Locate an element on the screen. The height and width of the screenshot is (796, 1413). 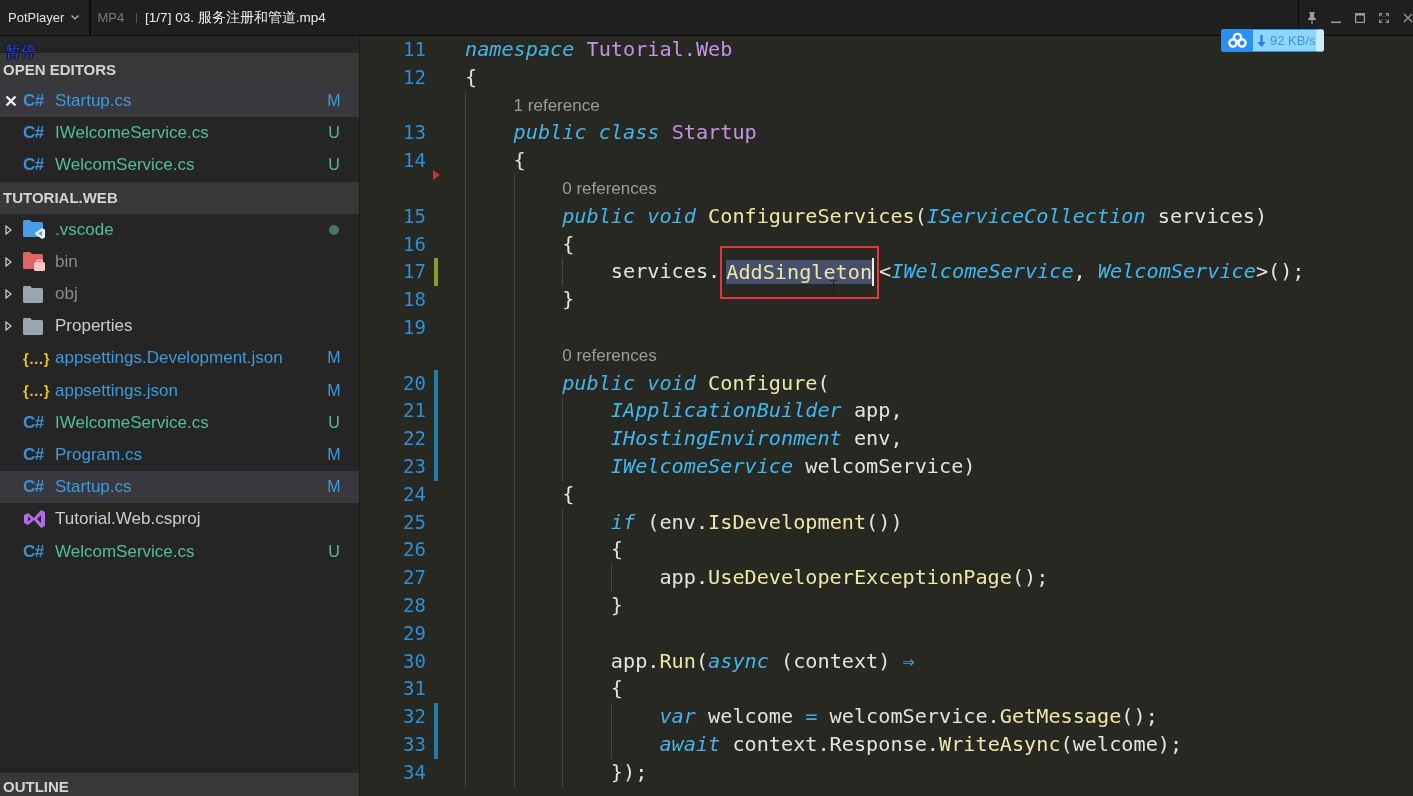
maximize-icon is located at coordinates (1360, 17).